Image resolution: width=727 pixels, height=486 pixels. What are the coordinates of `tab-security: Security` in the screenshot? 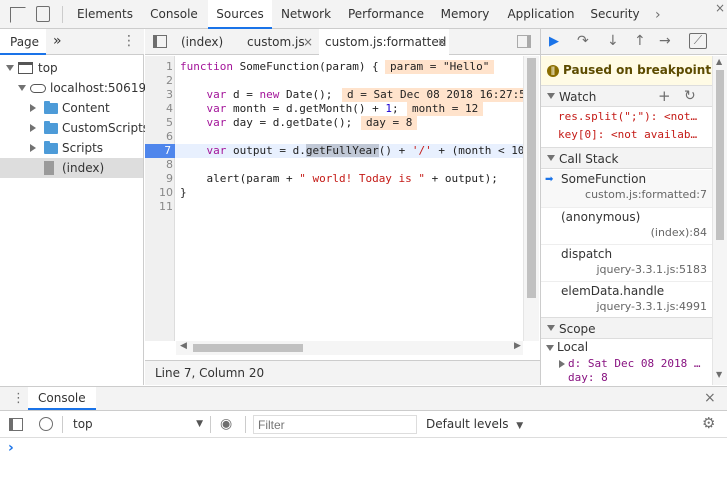 It's located at (615, 14).